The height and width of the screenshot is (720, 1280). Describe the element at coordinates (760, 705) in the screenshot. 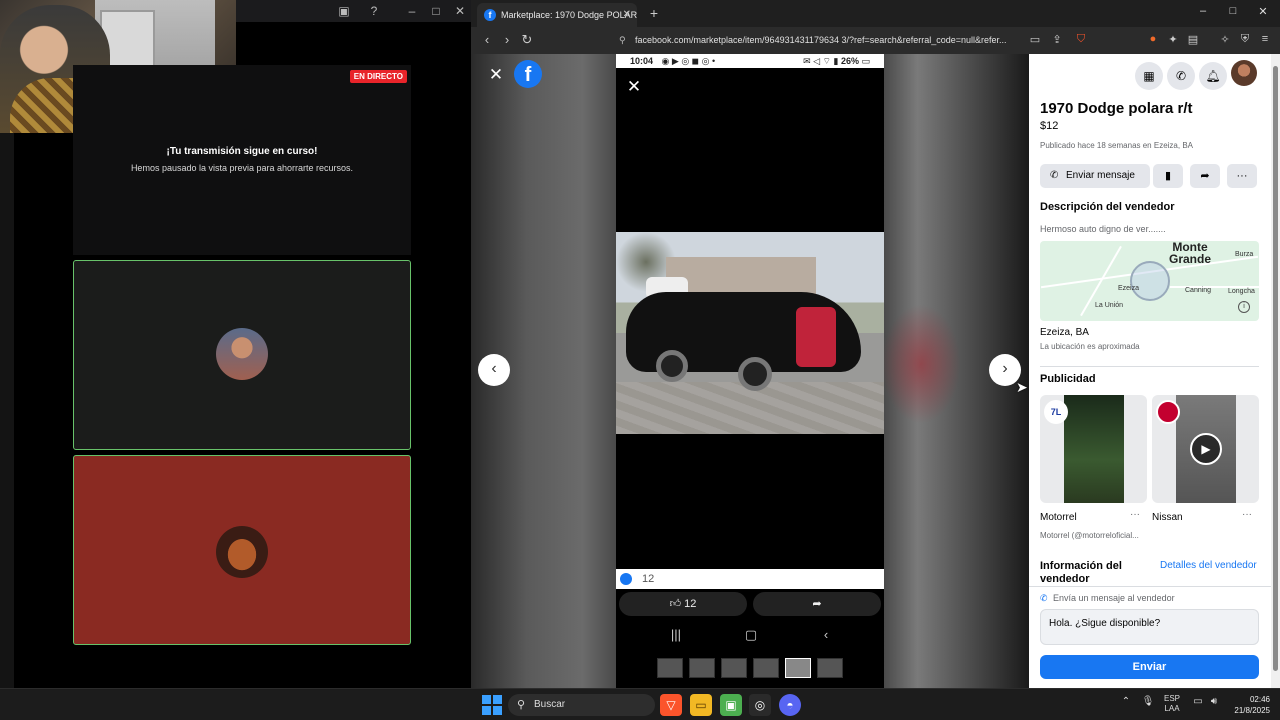

I see `streaming-app-icon: ◎` at that location.